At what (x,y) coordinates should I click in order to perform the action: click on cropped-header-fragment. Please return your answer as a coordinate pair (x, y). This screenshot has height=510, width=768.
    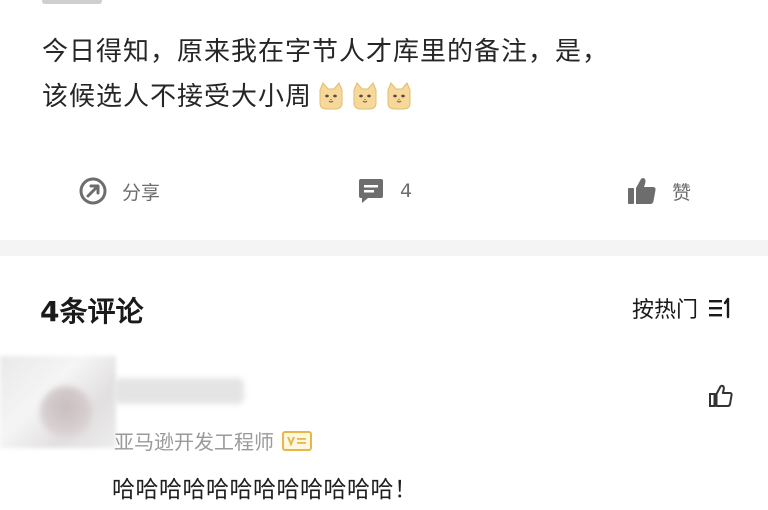
    Looking at the image, I should click on (72, 2).